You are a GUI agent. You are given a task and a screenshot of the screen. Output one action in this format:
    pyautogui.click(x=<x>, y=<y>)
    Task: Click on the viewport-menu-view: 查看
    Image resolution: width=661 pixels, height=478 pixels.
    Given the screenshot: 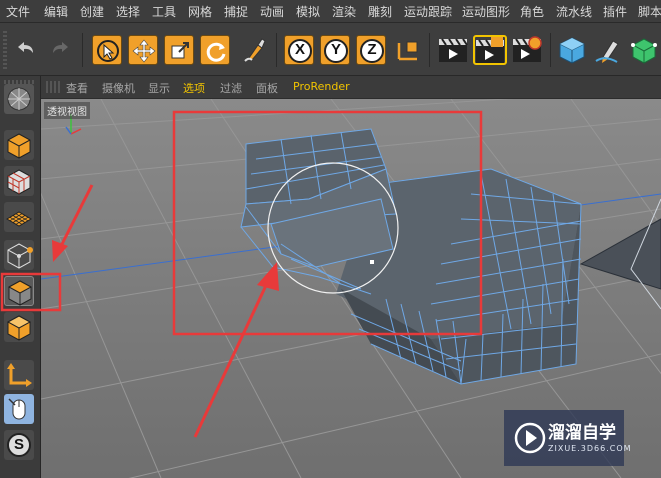 What is the action you would take?
    pyautogui.click(x=77, y=88)
    